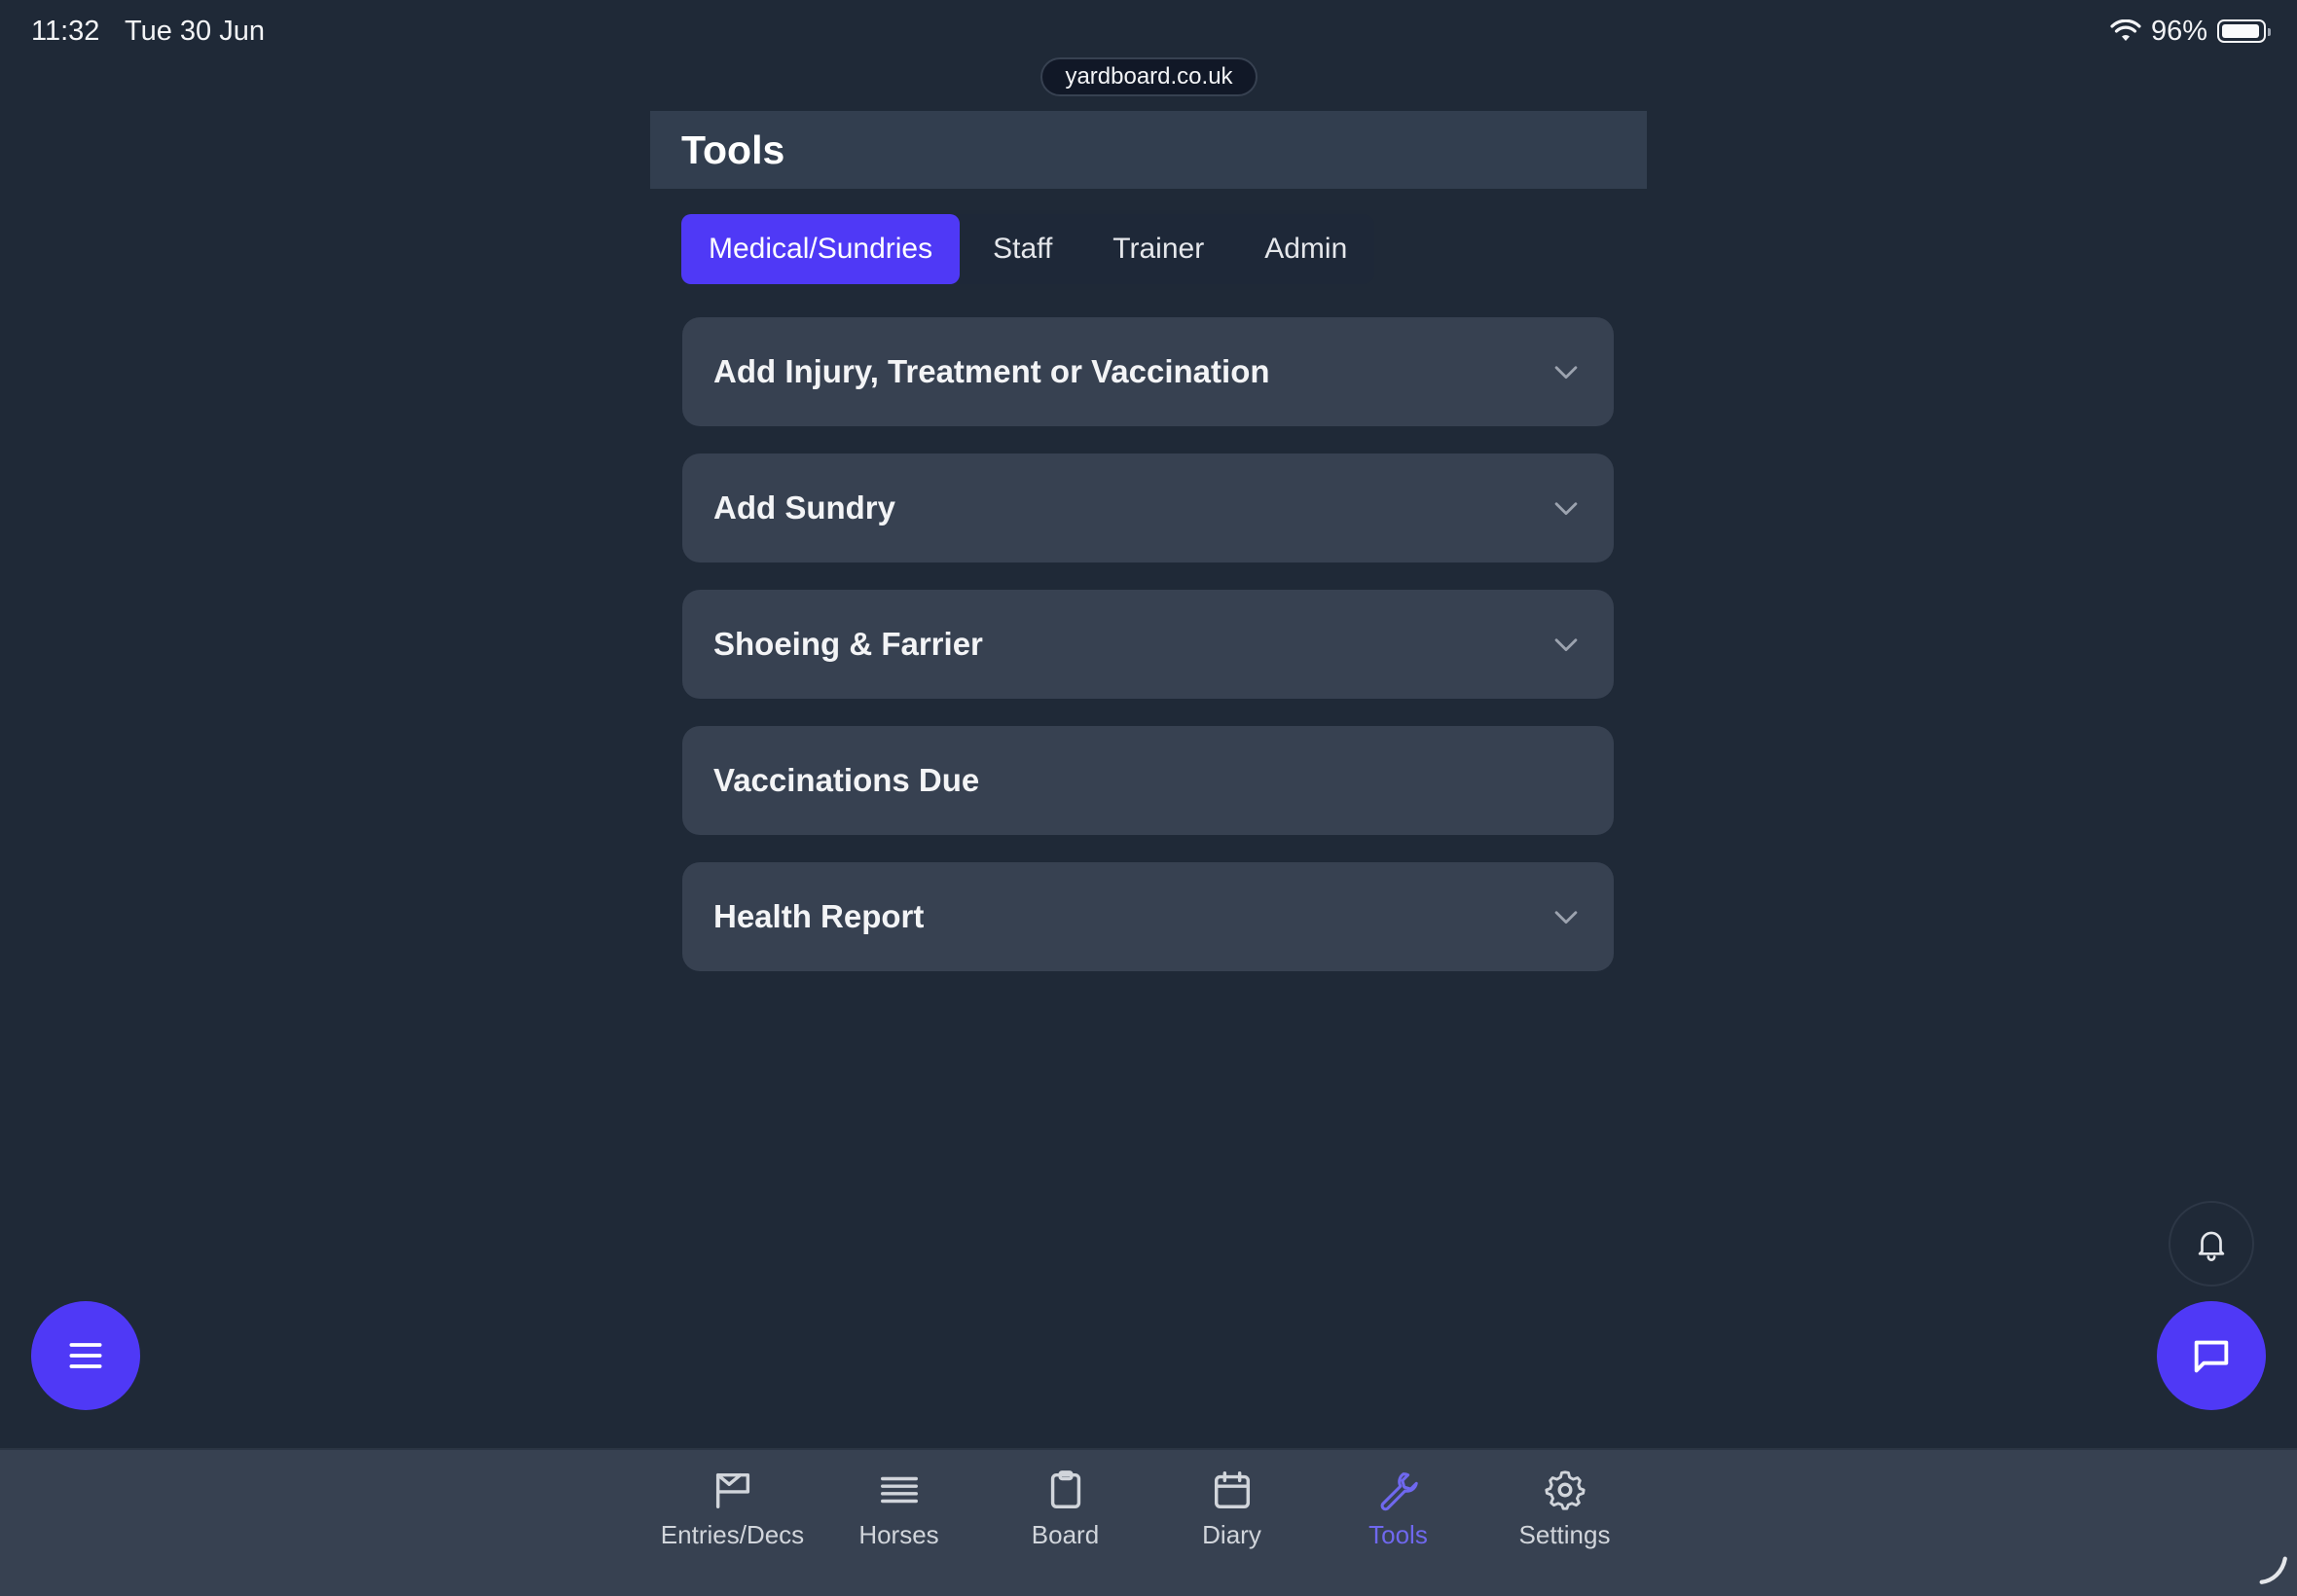 This screenshot has height=1596, width=2297. I want to click on card-label: Add Sundry, so click(804, 508).